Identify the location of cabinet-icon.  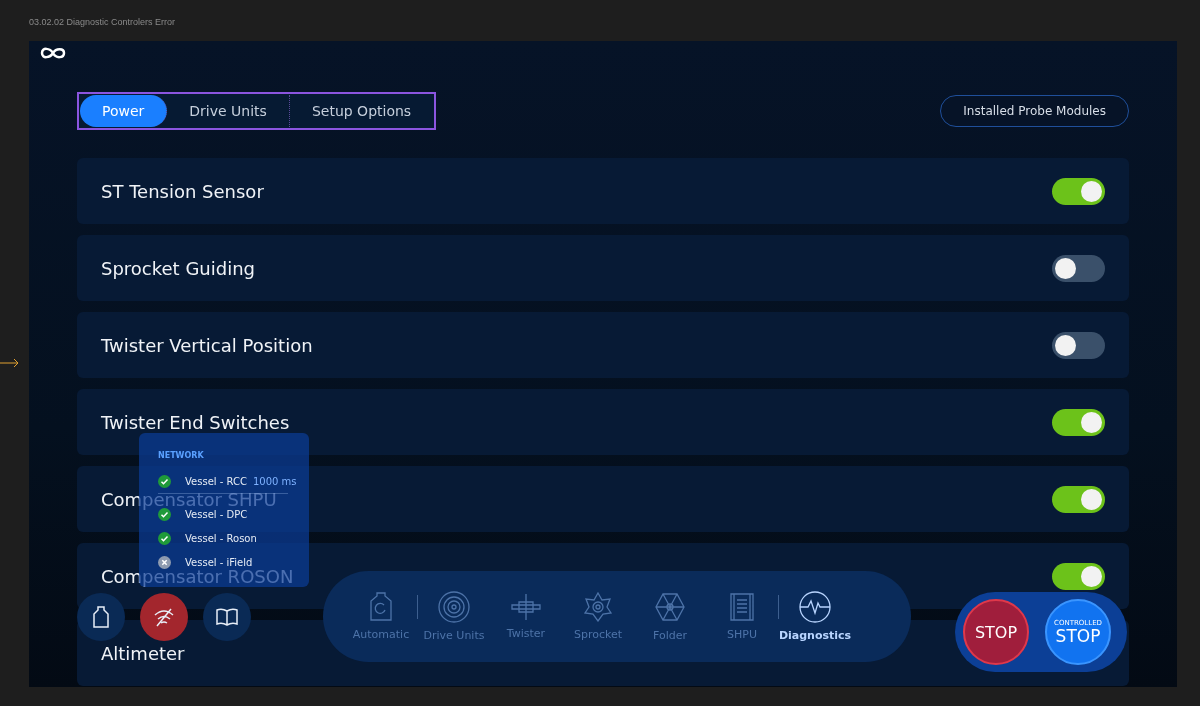
(742, 607).